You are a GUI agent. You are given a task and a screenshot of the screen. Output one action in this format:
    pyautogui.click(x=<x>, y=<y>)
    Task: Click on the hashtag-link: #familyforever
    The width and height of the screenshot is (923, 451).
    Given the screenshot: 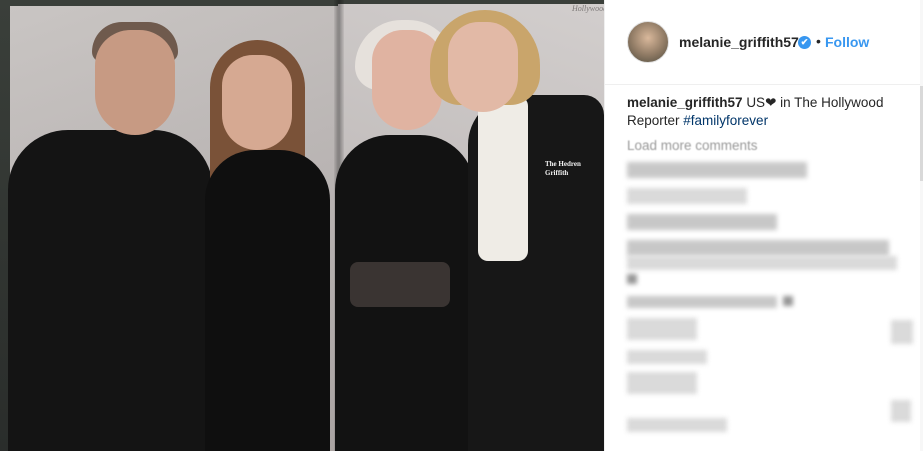 What is the action you would take?
    pyautogui.click(x=725, y=120)
    